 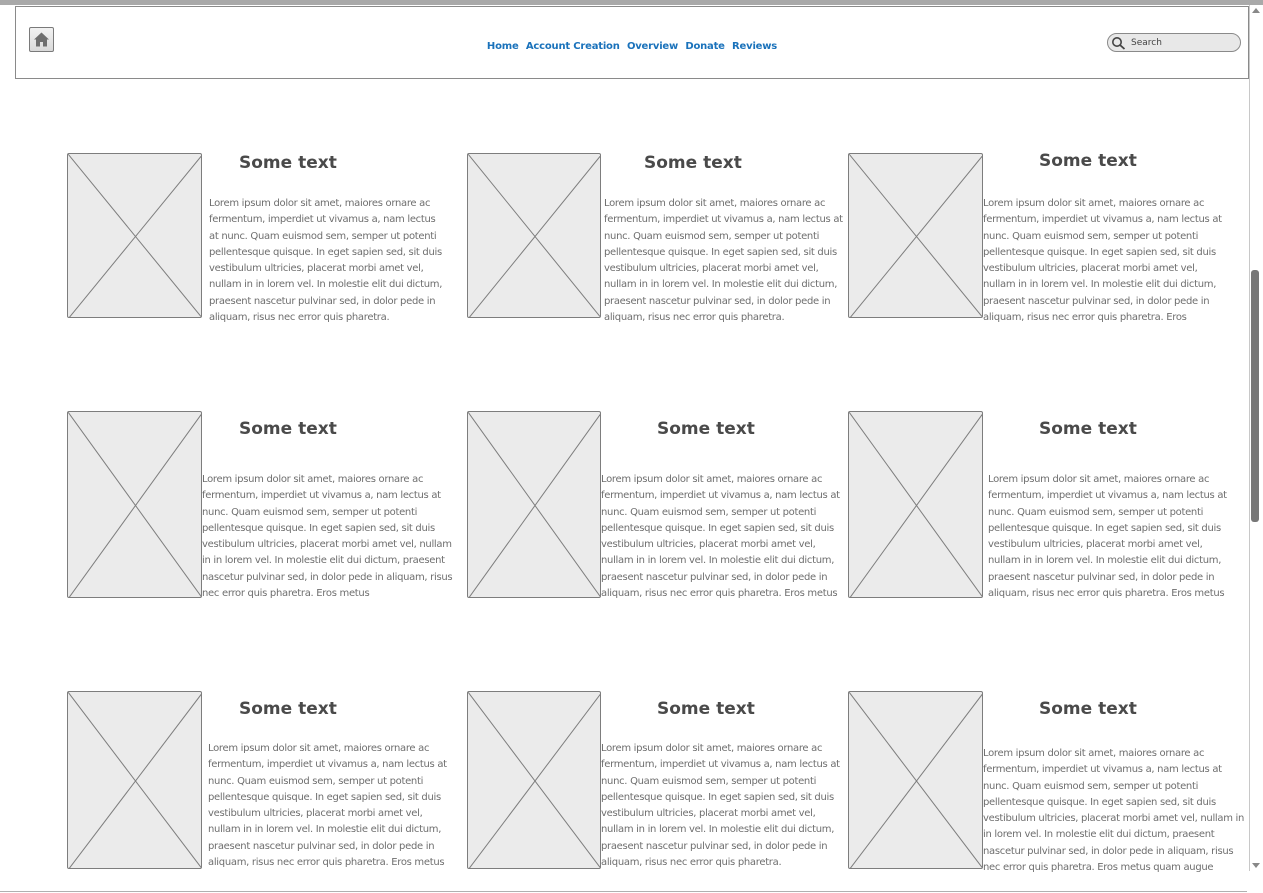 I want to click on scroll-up-arrow-icon, so click(x=1256, y=10).